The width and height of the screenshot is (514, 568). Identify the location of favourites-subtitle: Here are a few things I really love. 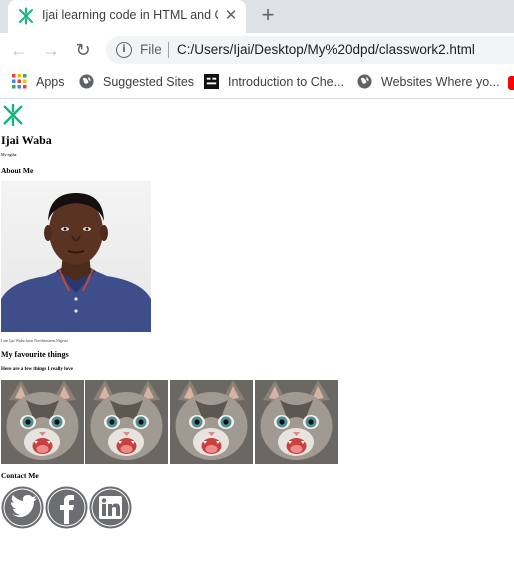
(37, 369).